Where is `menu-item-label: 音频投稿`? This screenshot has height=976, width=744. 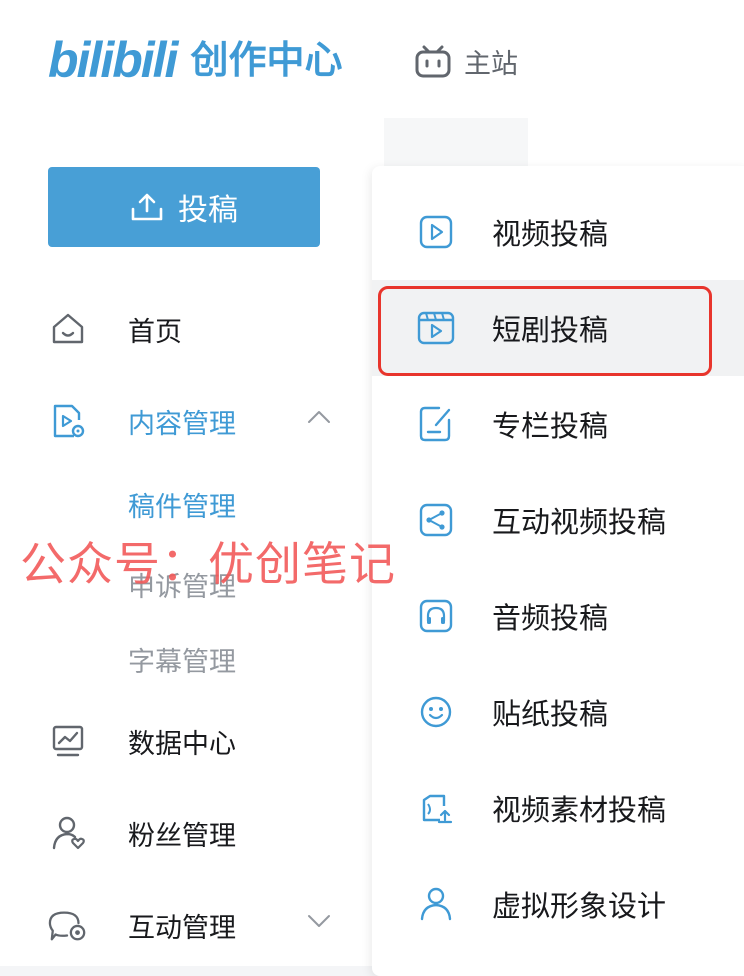
menu-item-label: 音频投稿 is located at coordinates (550, 618).